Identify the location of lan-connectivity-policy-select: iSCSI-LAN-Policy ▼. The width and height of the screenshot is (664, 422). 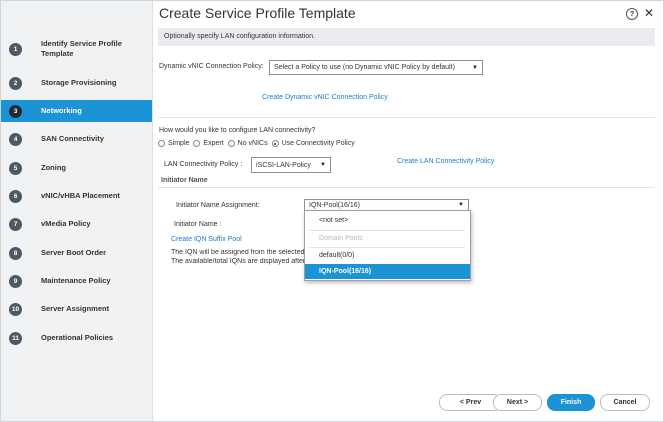
(291, 165).